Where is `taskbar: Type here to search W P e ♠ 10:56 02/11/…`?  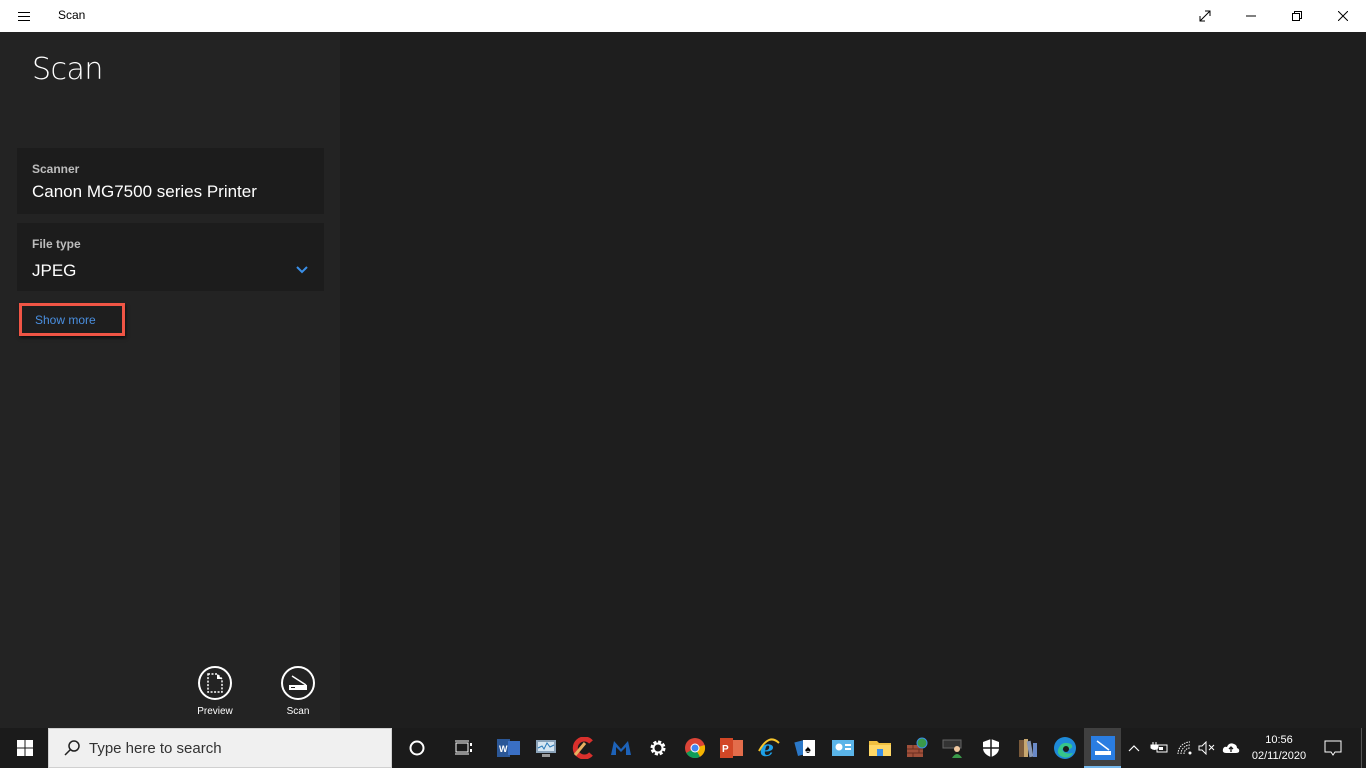
taskbar: Type here to search W P e ♠ 10:56 02/11/… is located at coordinates (683, 748).